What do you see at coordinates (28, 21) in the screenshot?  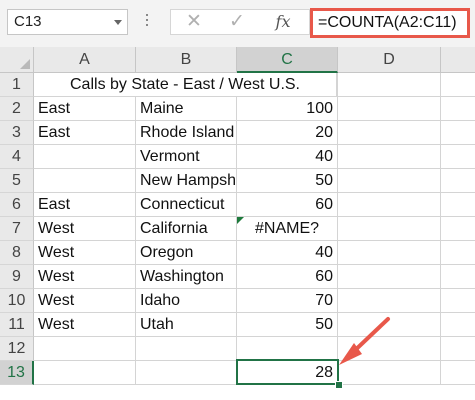 I see `name-box-value: C13` at bounding box center [28, 21].